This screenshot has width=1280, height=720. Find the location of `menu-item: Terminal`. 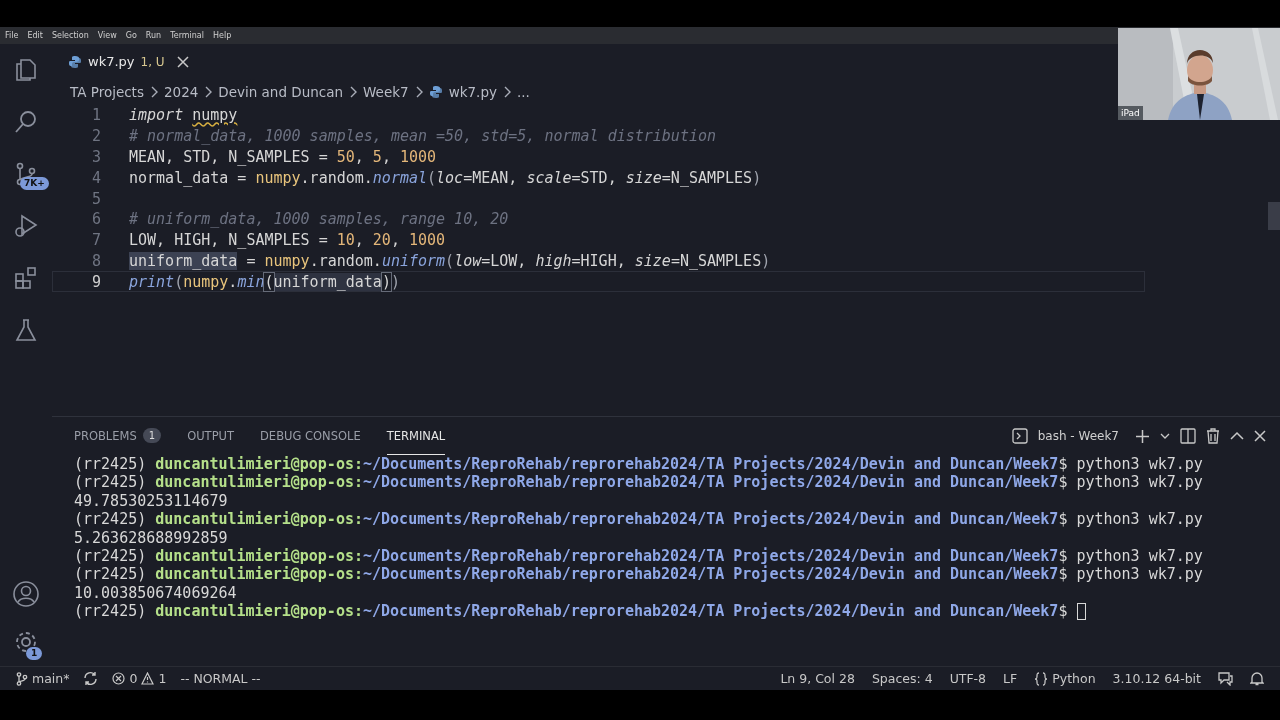

menu-item: Terminal is located at coordinates (187, 35).